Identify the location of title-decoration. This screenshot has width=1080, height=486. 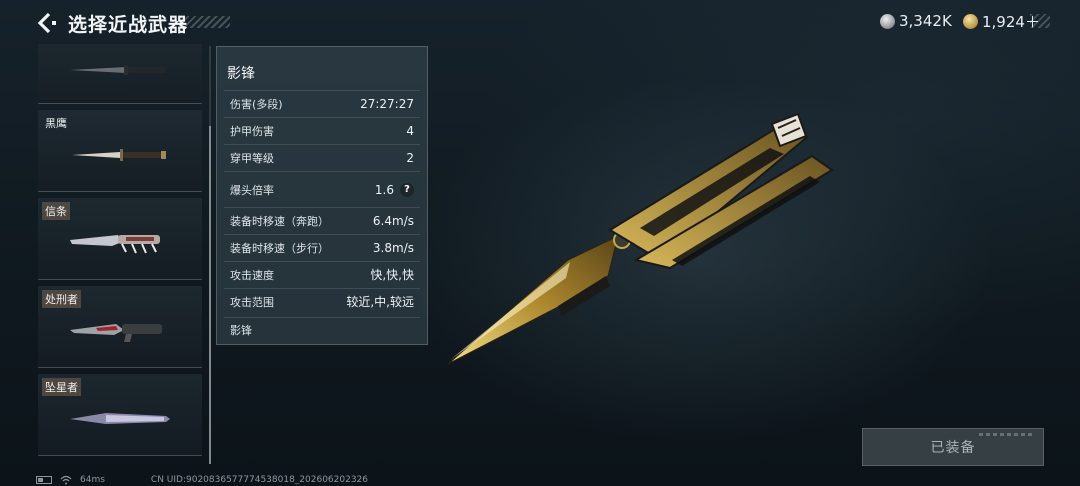
(205, 22).